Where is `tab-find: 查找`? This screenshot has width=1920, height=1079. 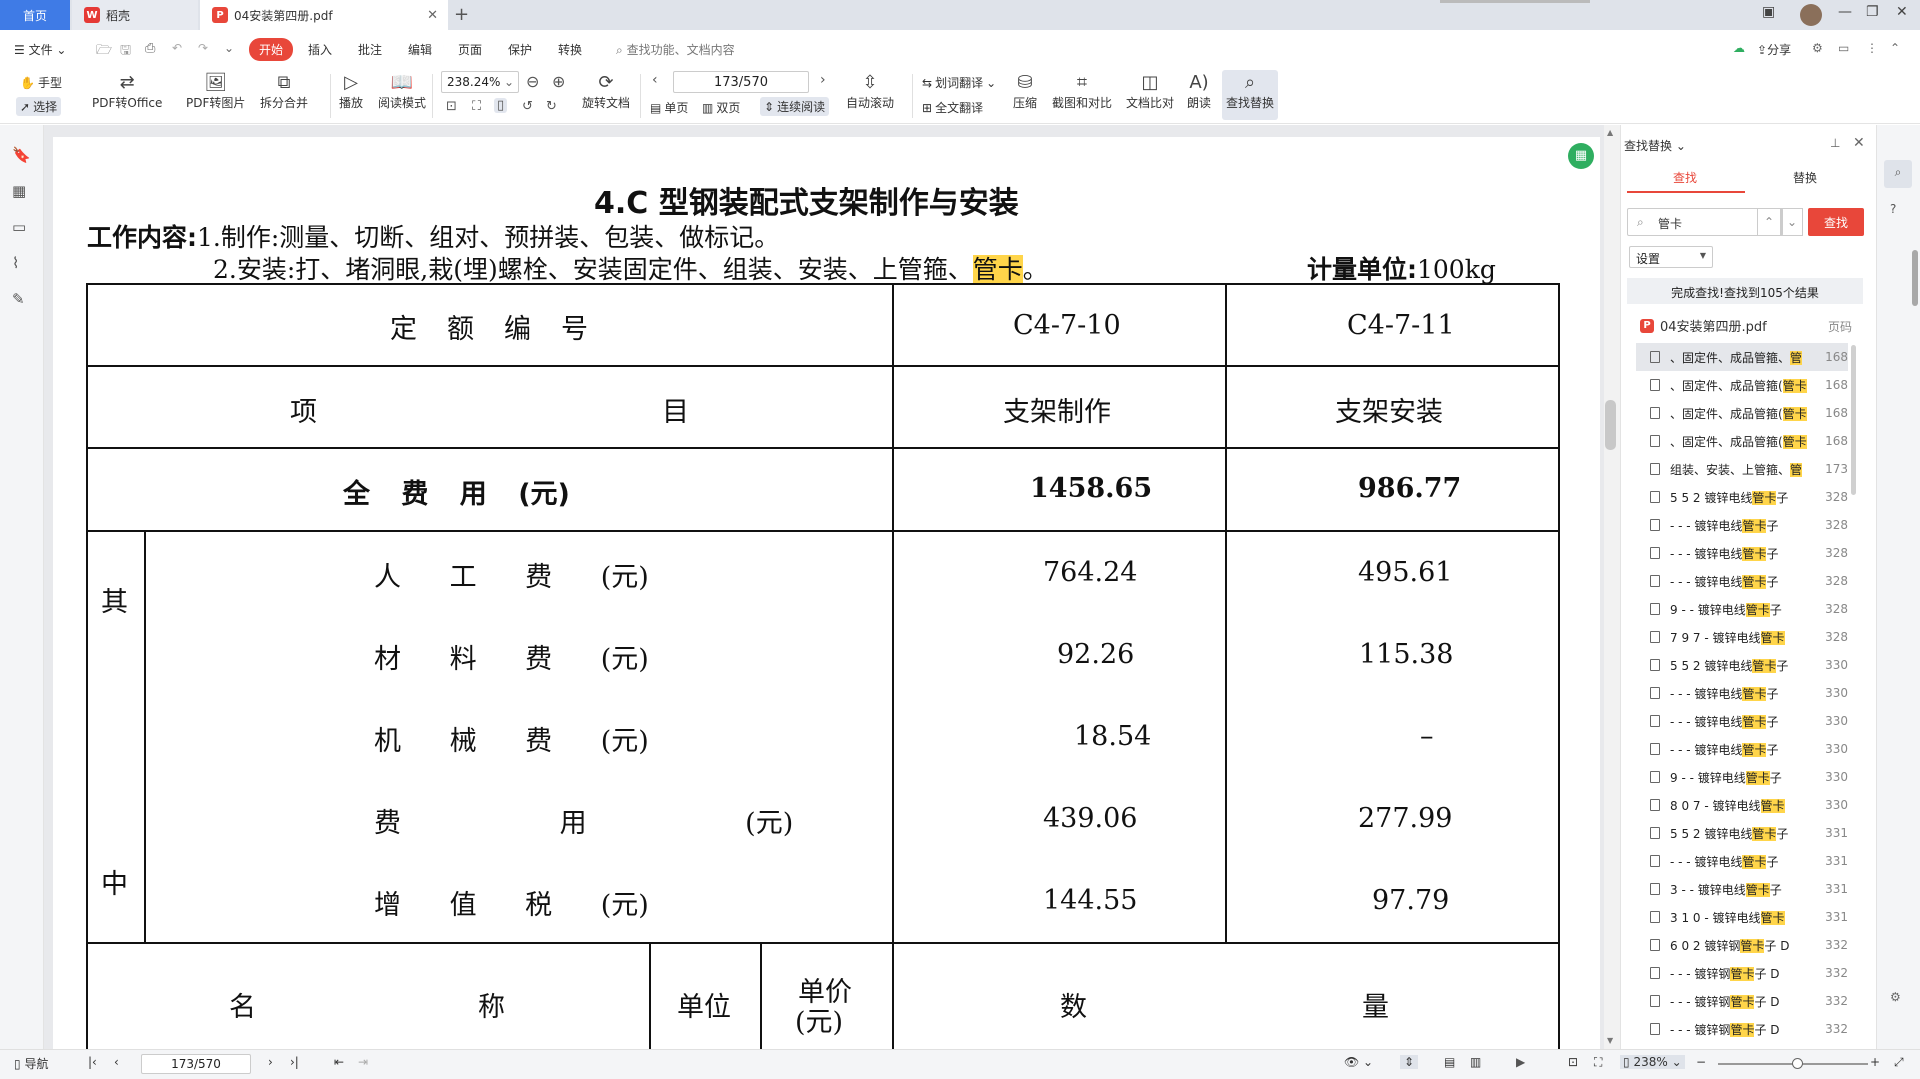
tab-find: 查找 is located at coordinates (1685, 177).